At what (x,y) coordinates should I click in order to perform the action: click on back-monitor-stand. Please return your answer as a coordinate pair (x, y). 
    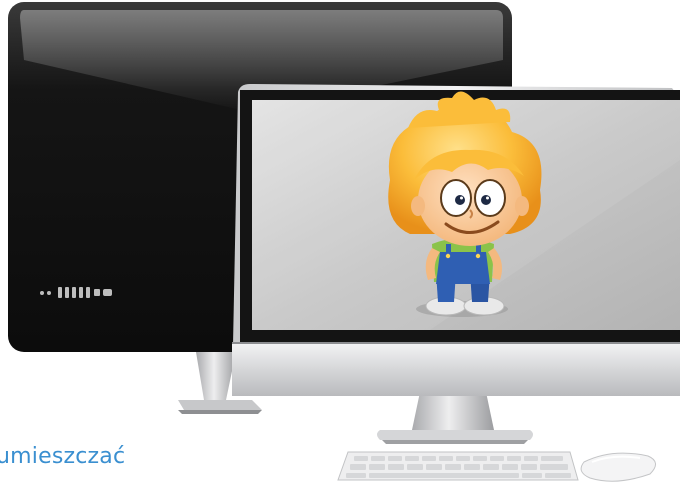
    Looking at the image, I should click on (216, 376).